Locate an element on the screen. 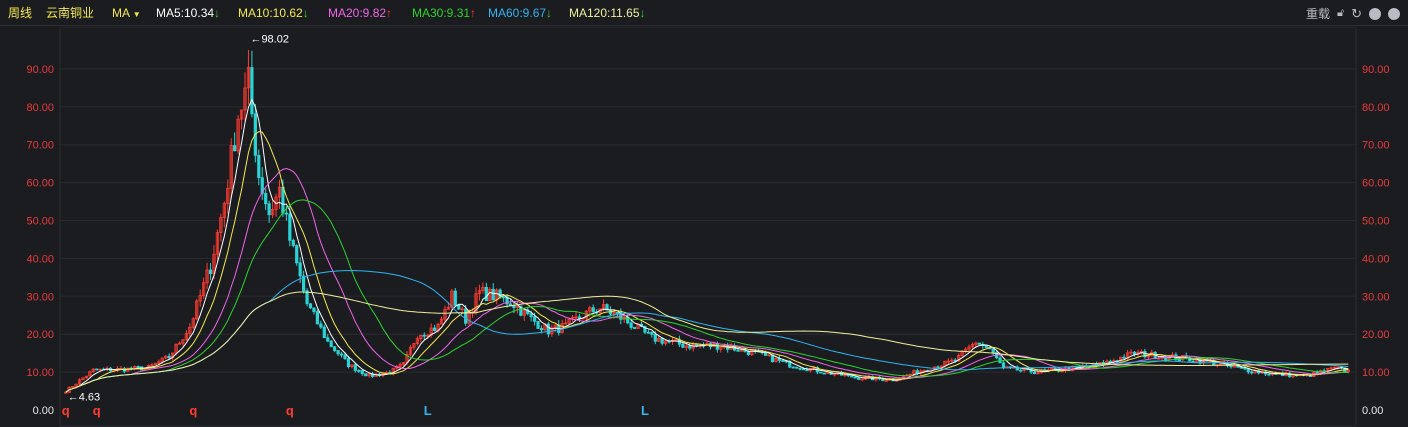  y-tick-label-left: 50.00 is located at coordinates (40, 222).